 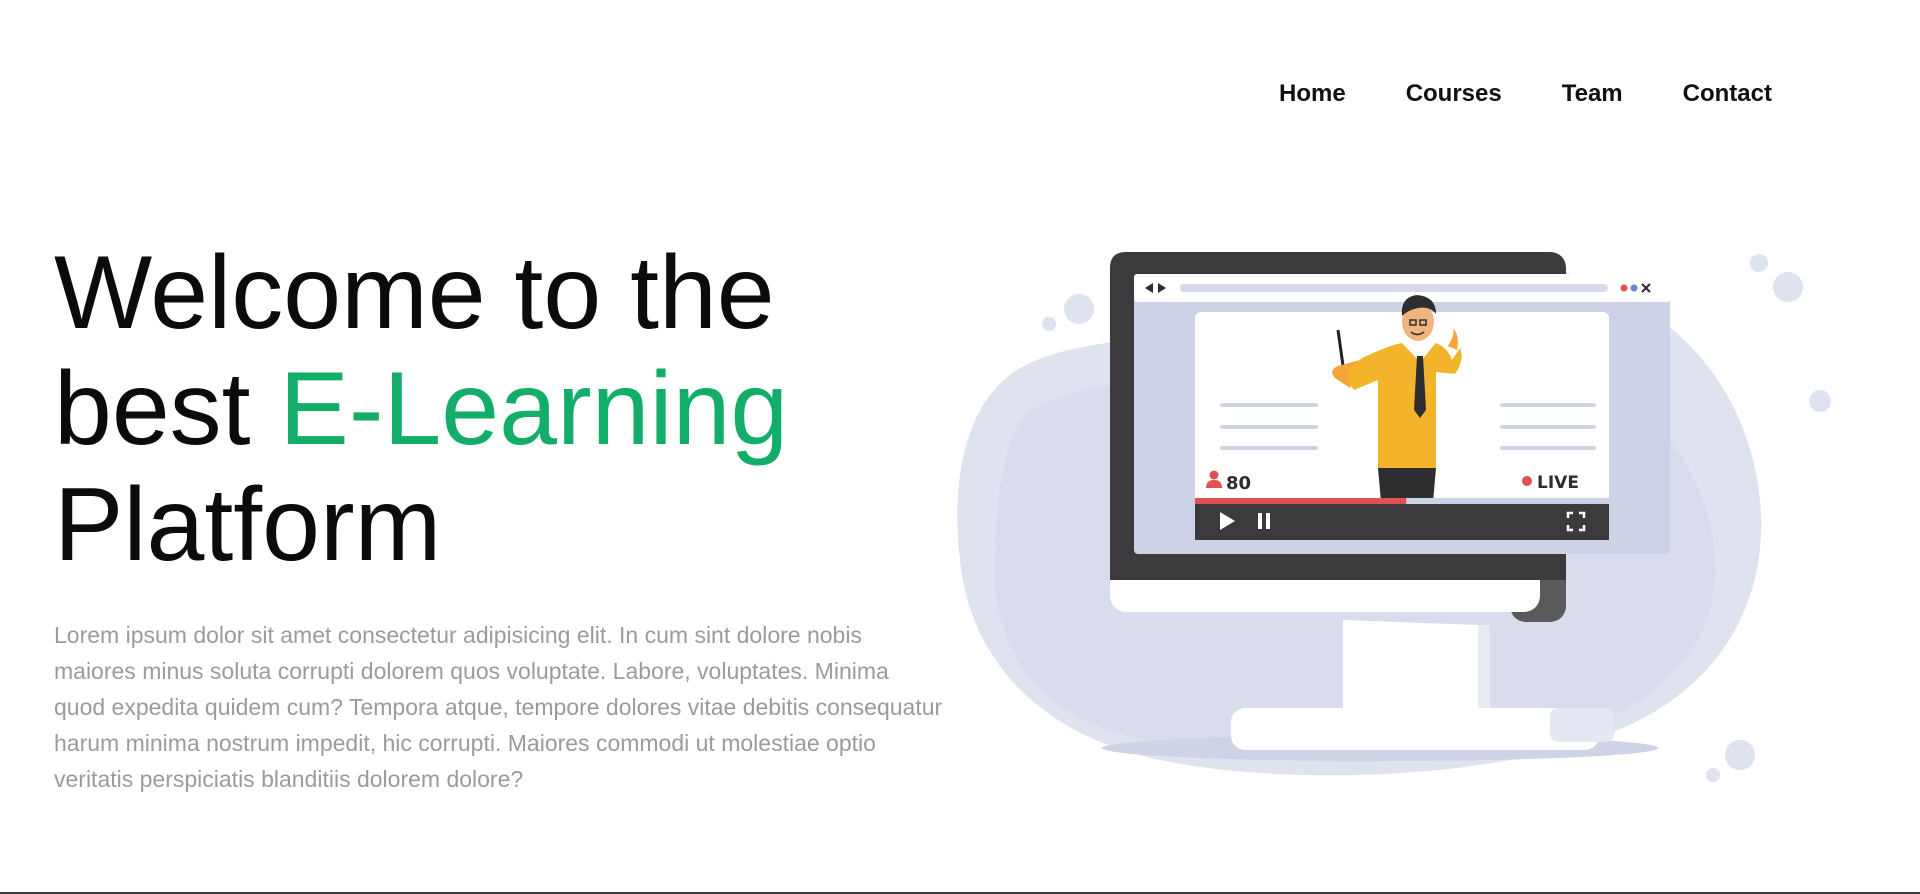 What do you see at coordinates (1592, 94) in the screenshot?
I see `nav-link-team: Team` at bounding box center [1592, 94].